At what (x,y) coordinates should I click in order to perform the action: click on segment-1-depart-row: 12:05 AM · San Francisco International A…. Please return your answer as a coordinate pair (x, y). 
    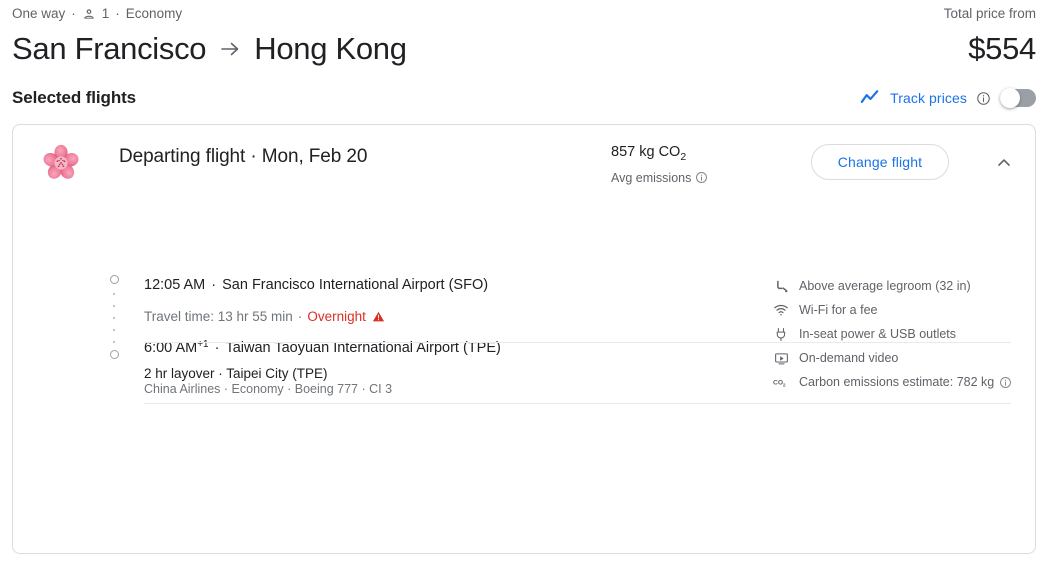
    Looking at the image, I should click on (398, 285).